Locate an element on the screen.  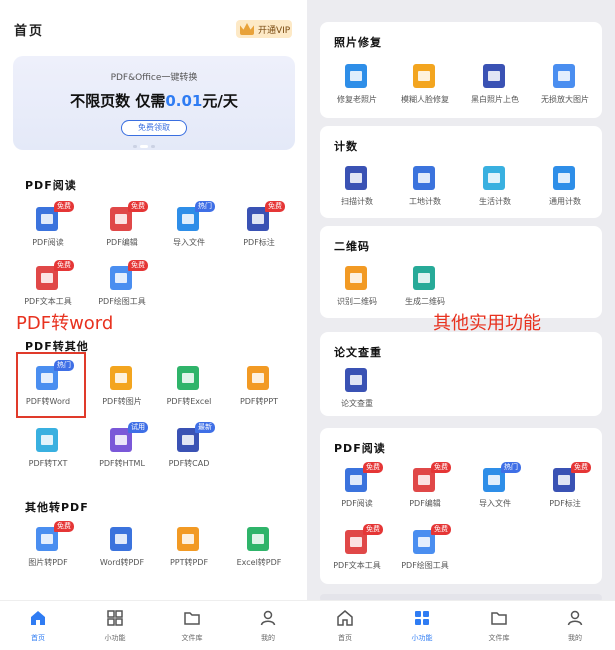
tile-label: Excel转PDF is located at coordinates (259, 562).